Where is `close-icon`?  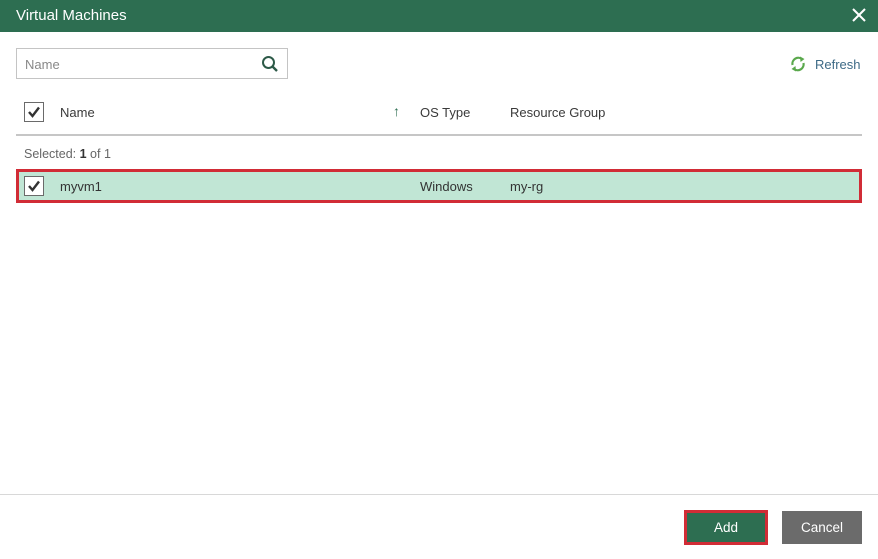
close-icon is located at coordinates (859, 15).